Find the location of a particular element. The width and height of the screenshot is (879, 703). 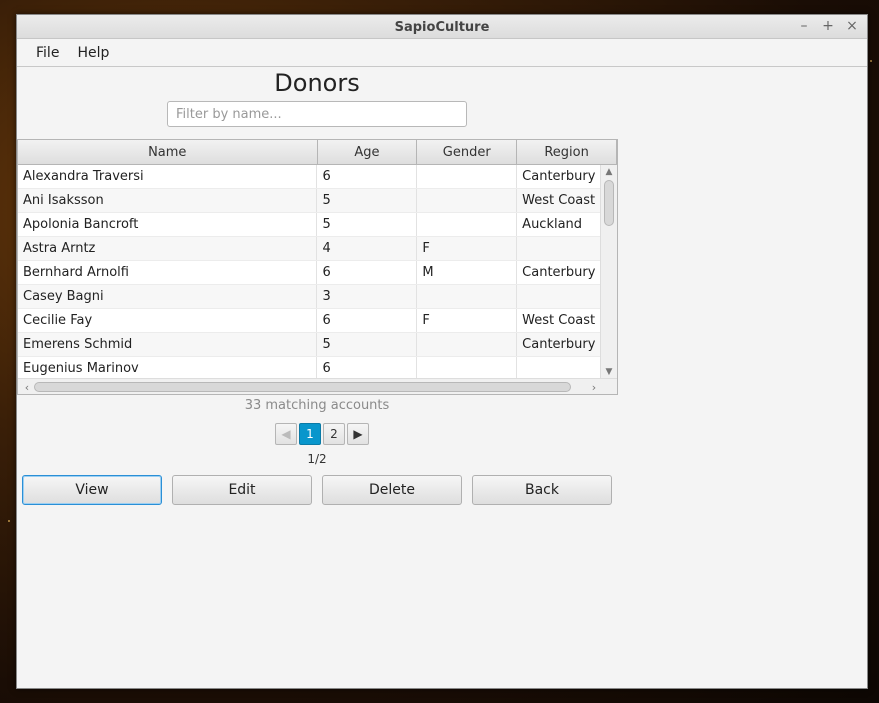

table-row: Astra Arntz 4 F is located at coordinates (317, 249).